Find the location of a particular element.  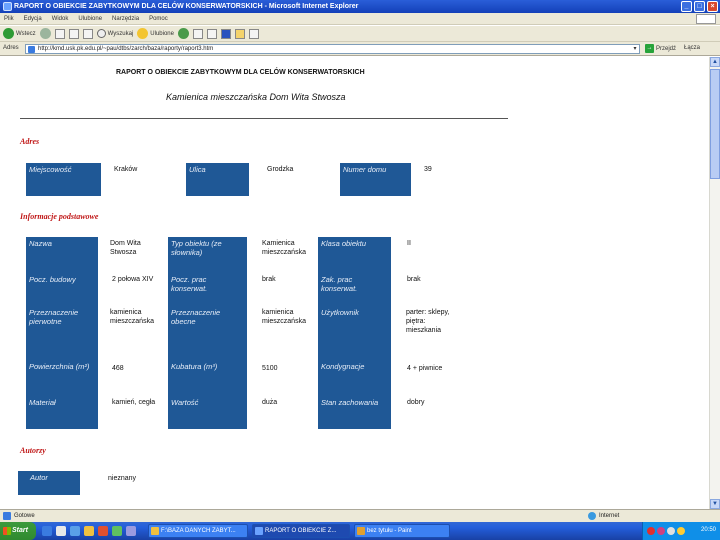

search-label: Wyszukaj is located at coordinates (120, 33).